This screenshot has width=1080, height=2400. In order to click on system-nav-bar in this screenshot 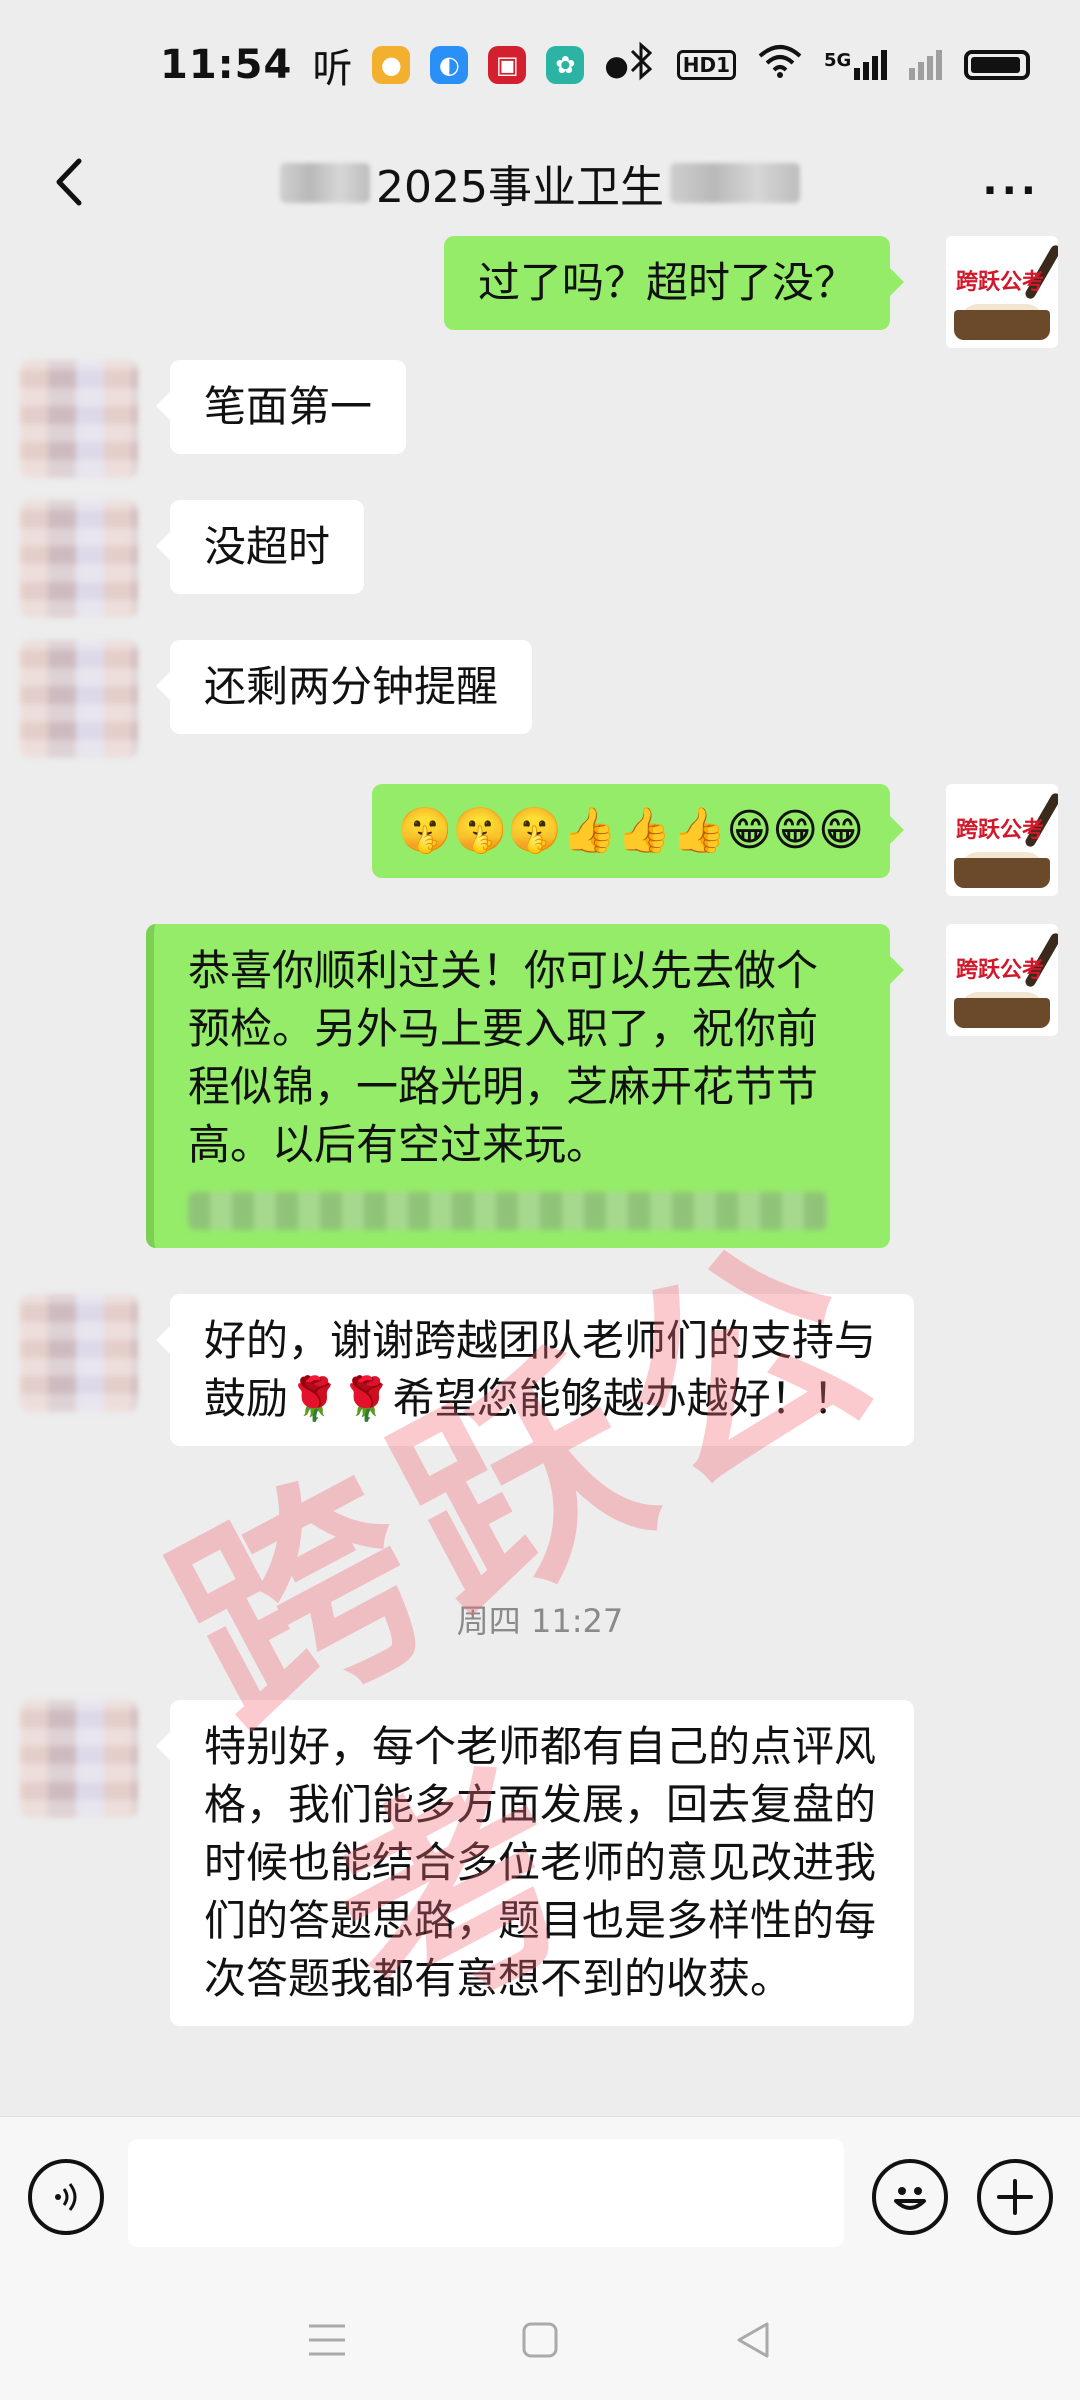, I will do `click(540, 2340)`.